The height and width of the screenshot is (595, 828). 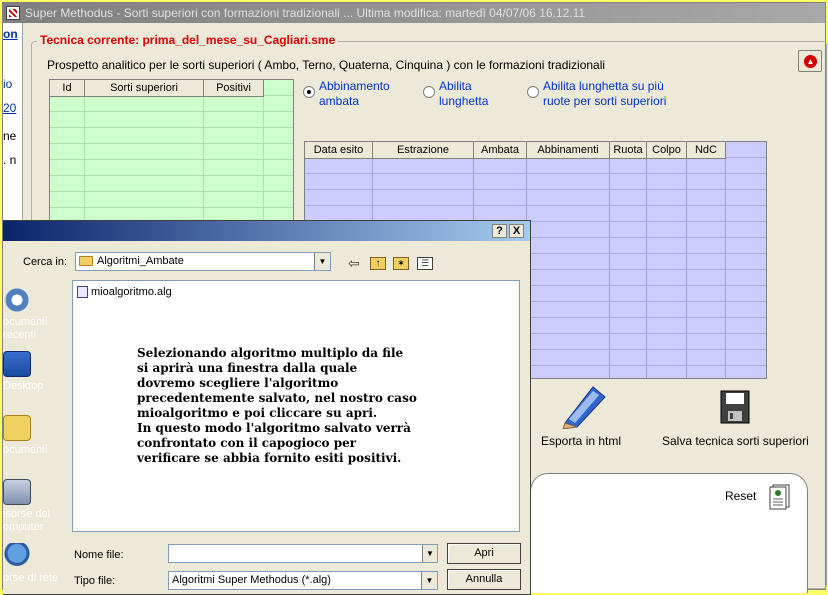 I want to click on place-my-documents: ocumenti, so click(x=35, y=436).